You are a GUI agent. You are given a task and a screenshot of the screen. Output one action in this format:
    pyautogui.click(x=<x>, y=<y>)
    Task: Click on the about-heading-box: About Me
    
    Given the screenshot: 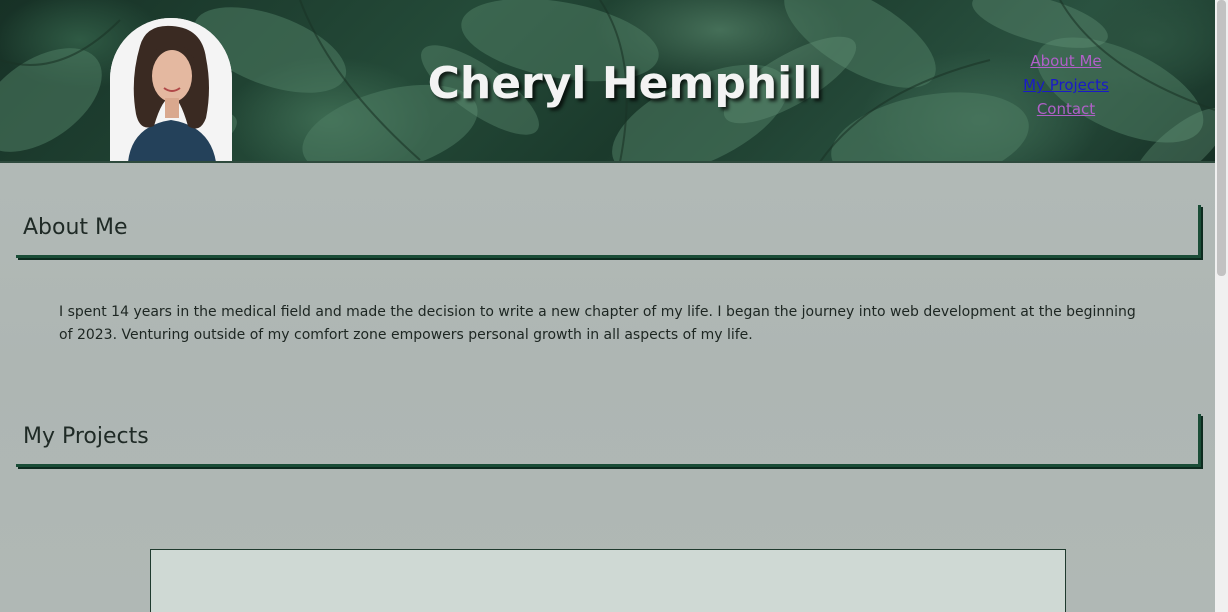 What is the action you would take?
    pyautogui.click(x=608, y=231)
    